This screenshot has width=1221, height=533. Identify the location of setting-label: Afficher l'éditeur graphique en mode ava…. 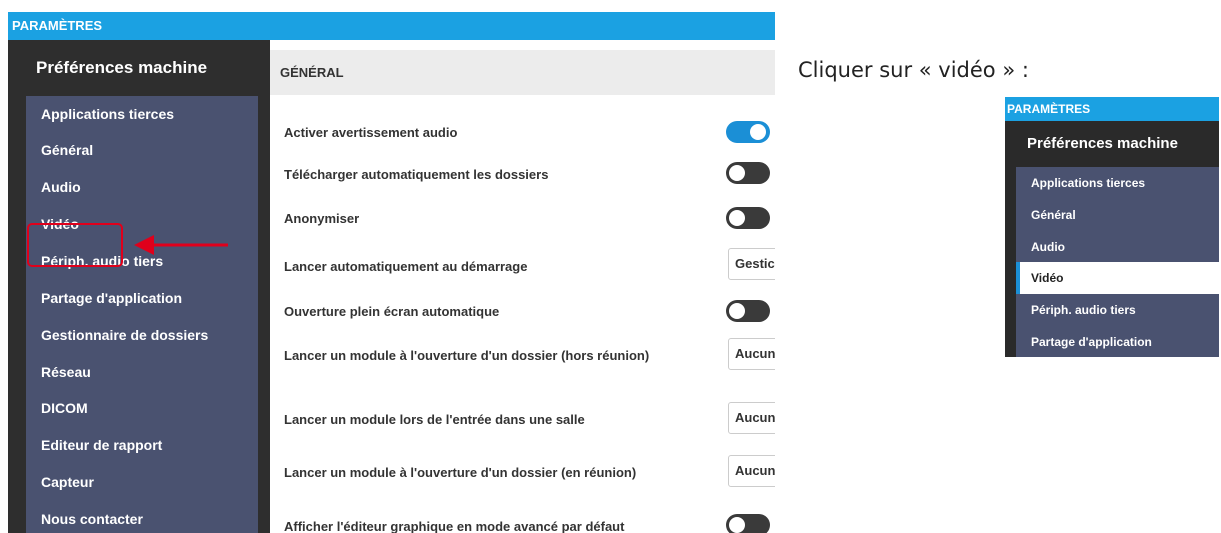
(454, 526).